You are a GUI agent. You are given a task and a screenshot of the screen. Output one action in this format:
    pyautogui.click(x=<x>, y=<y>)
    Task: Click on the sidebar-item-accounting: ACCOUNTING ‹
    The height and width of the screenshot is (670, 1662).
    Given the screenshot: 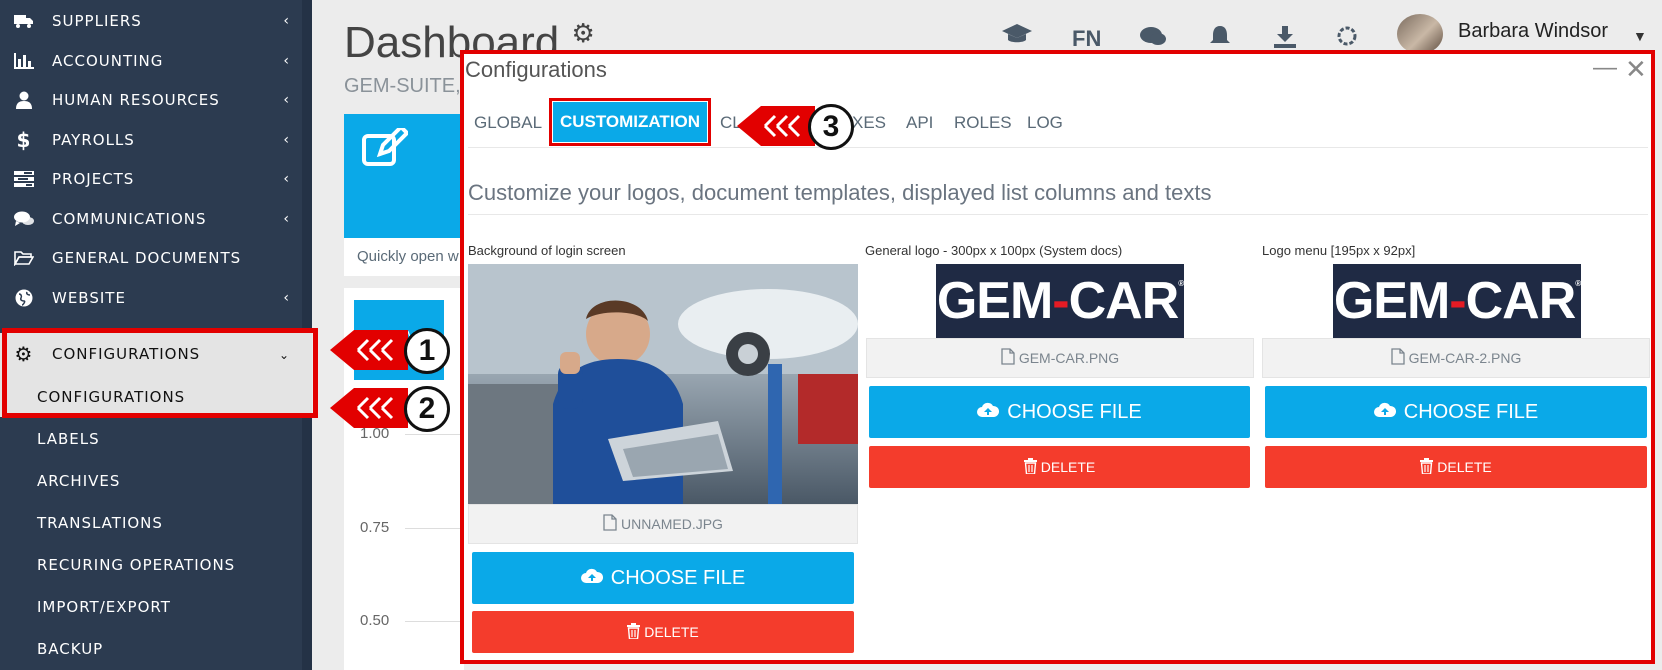 What is the action you would take?
    pyautogui.click(x=156, y=61)
    